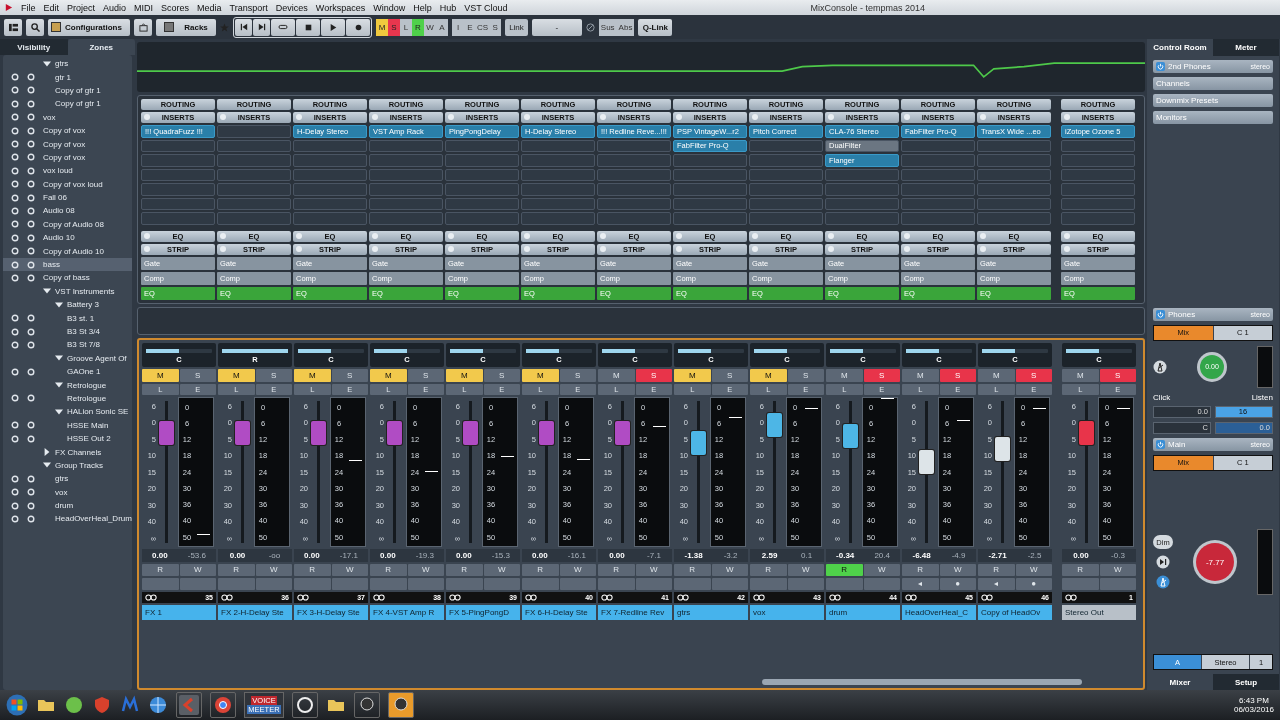 Image resolution: width=1280 pixels, height=720 pixels. What do you see at coordinates (997, 555) in the screenshot?
I see `volume-value: -2.71` at bounding box center [997, 555].